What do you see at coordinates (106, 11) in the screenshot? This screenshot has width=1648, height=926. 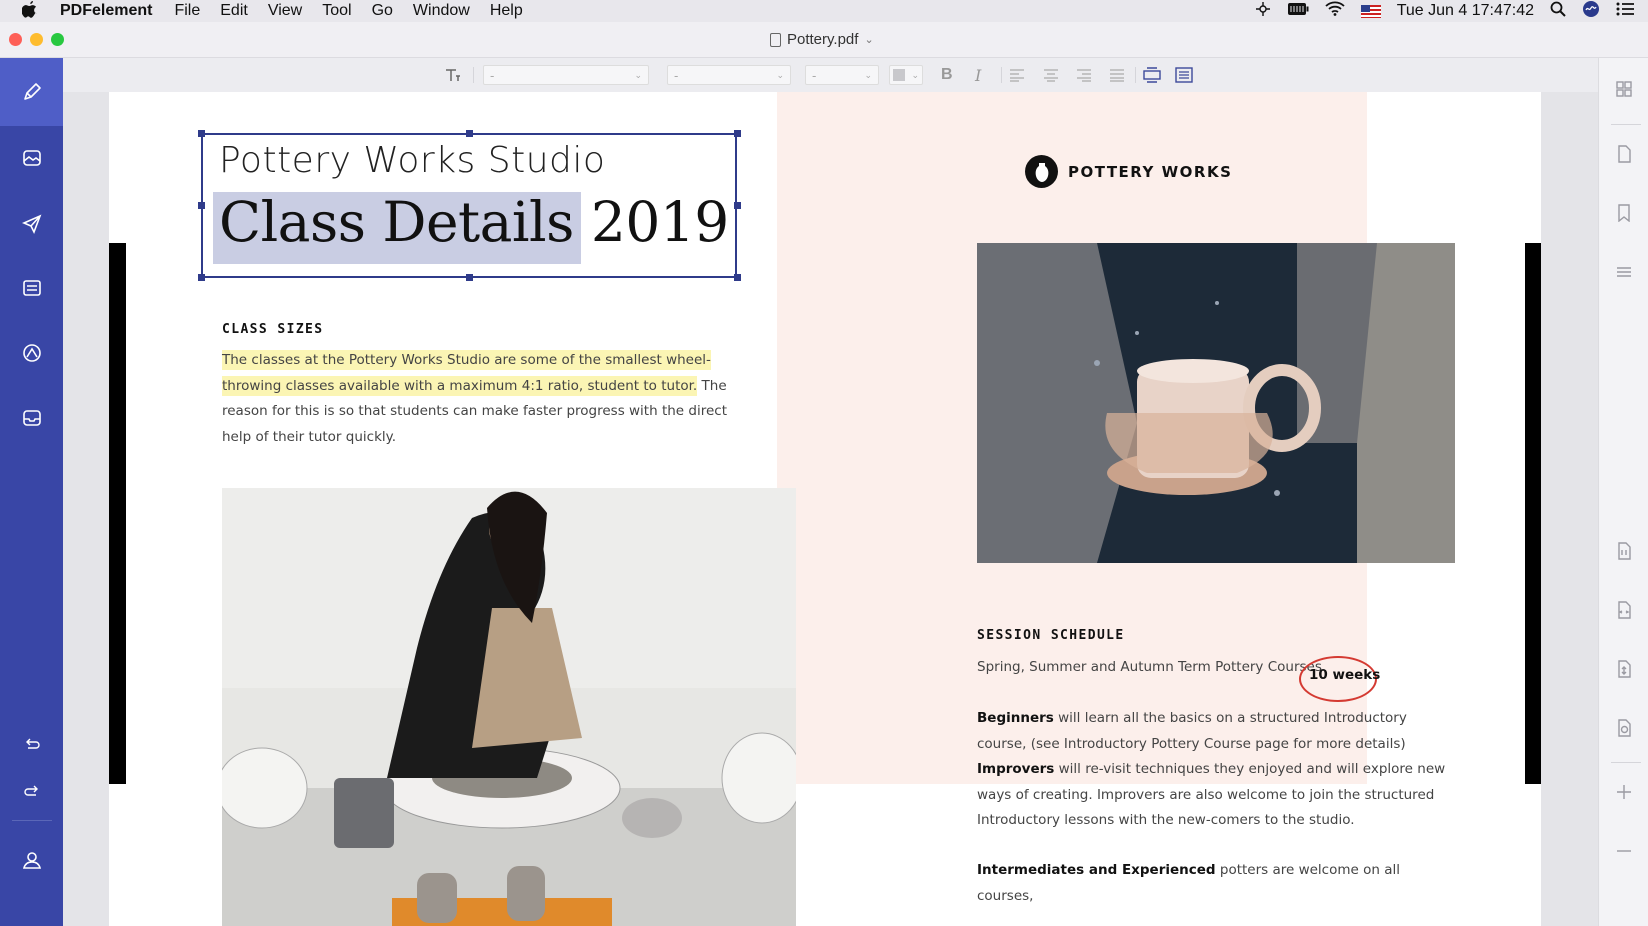 I see `app-menu: PDFelement` at bounding box center [106, 11].